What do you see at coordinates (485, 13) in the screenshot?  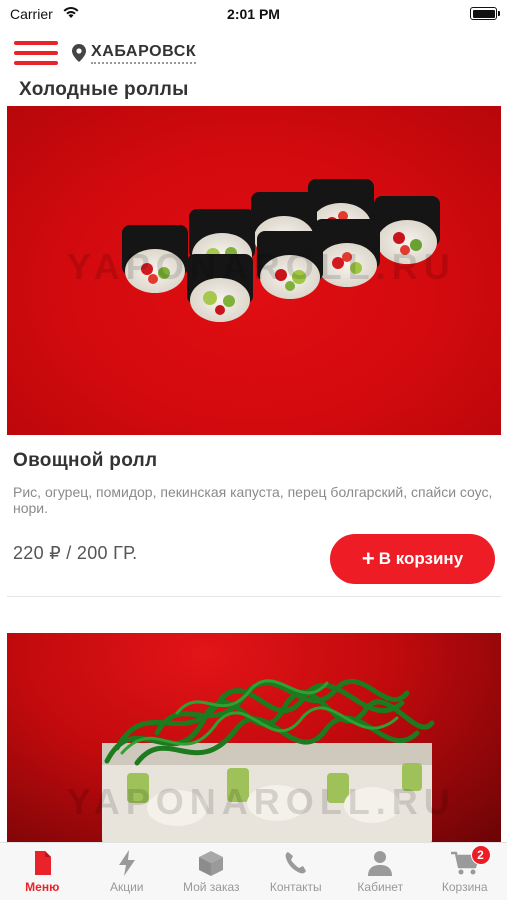 I see `battery-icon` at bounding box center [485, 13].